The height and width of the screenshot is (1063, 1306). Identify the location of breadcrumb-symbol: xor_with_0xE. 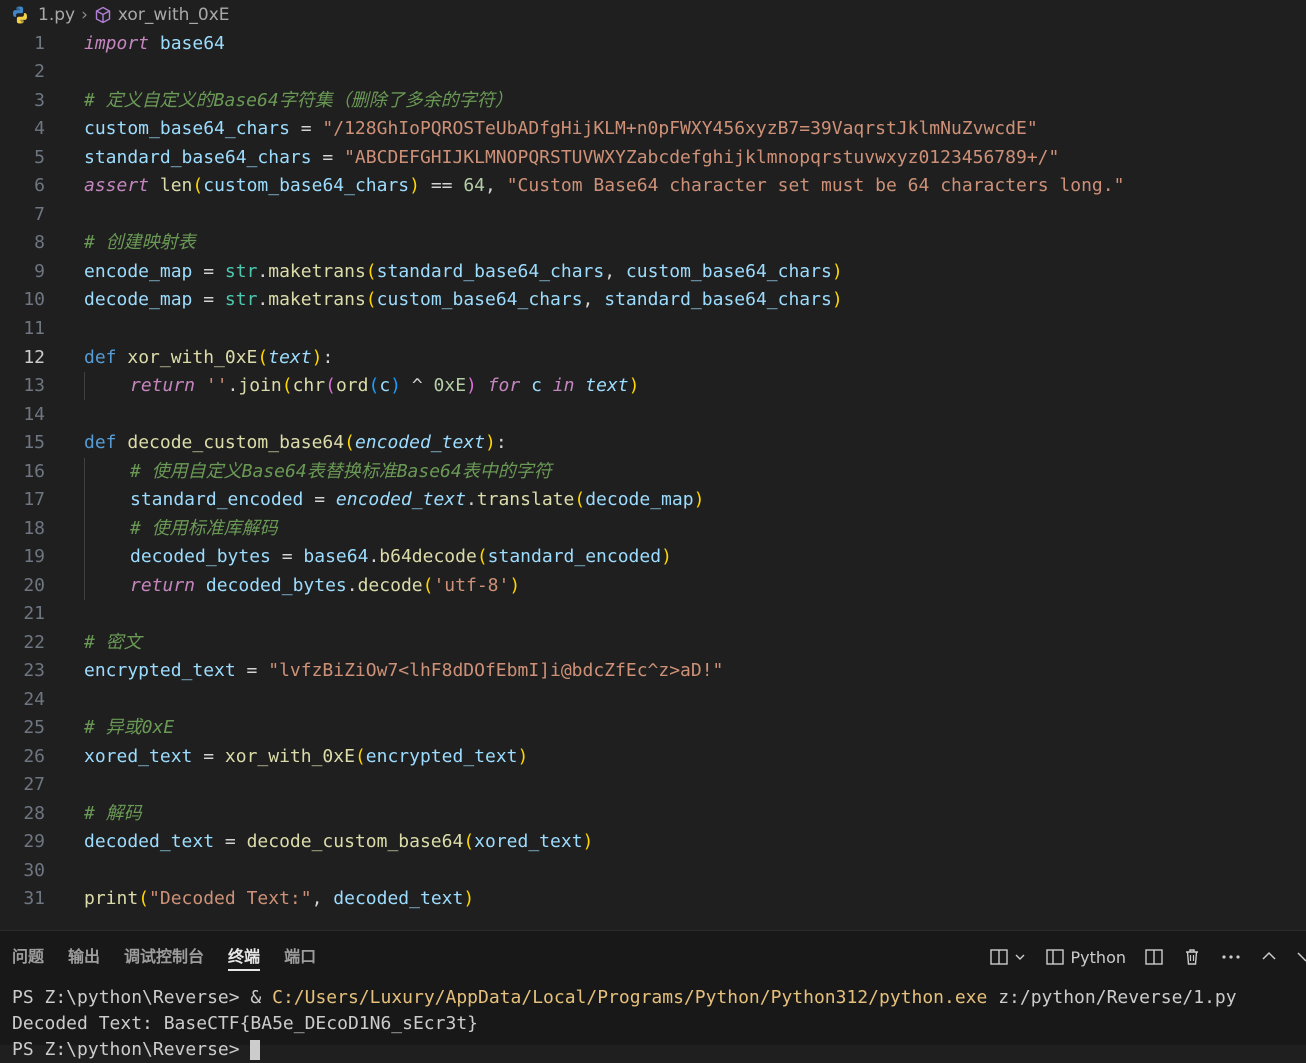
(162, 15).